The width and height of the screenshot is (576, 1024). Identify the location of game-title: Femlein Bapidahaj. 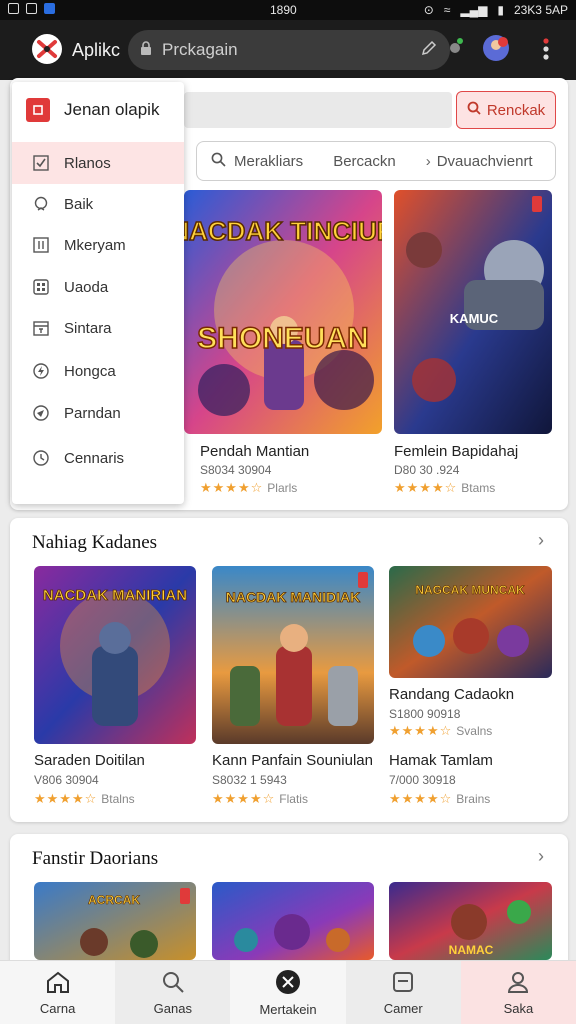
(456, 451).